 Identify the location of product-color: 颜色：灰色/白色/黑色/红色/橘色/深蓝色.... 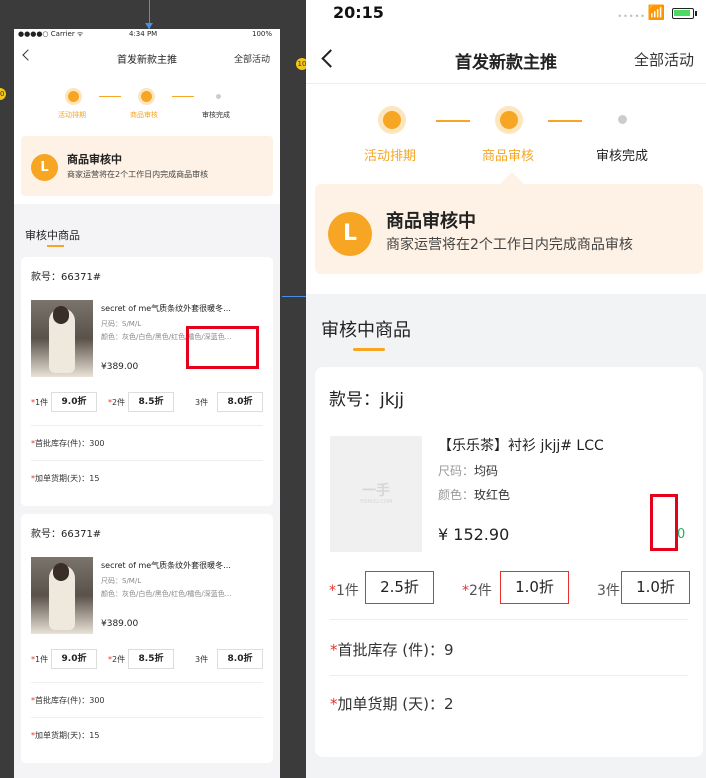
(166, 594).